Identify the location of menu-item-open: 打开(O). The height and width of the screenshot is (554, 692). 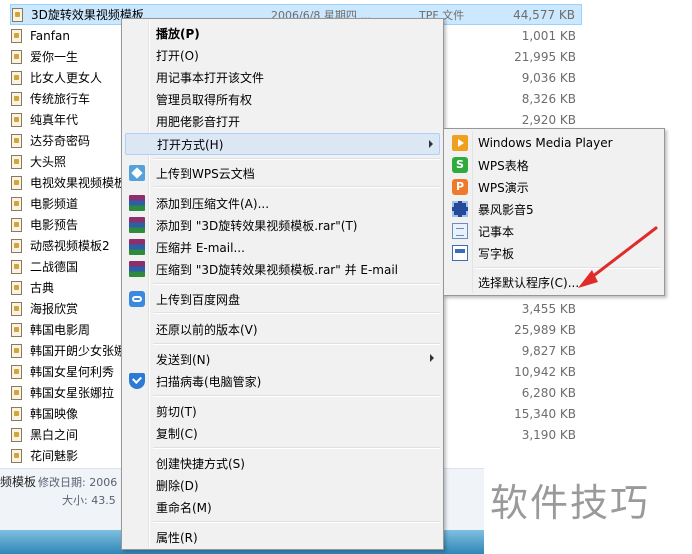
(282, 55).